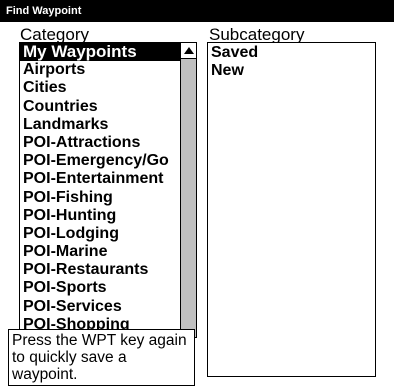 The image size is (394, 389). Describe the element at coordinates (100, 88) in the screenshot. I see `category-item-cities: Cities` at that location.